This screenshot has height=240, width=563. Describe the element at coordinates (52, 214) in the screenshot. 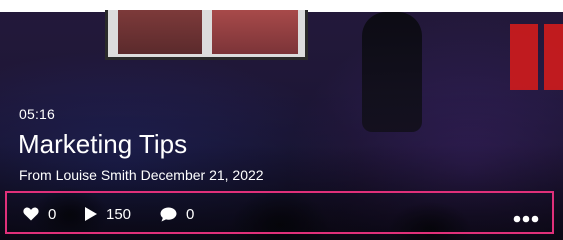

I see `likes-count: 0` at that location.